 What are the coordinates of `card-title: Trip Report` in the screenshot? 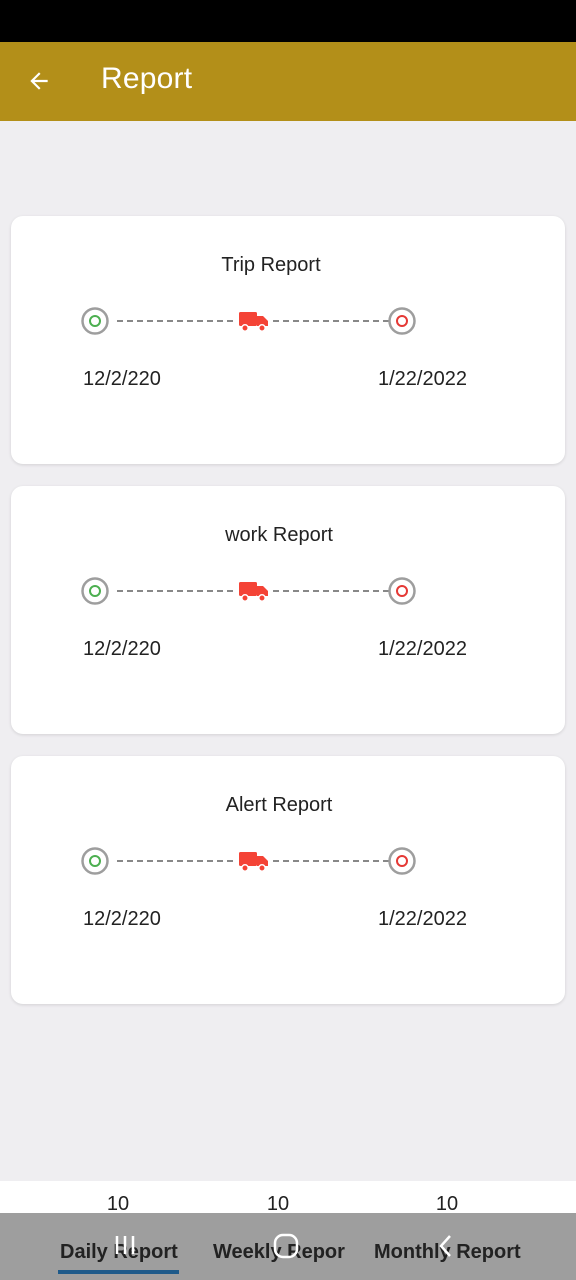 It's located at (271, 265).